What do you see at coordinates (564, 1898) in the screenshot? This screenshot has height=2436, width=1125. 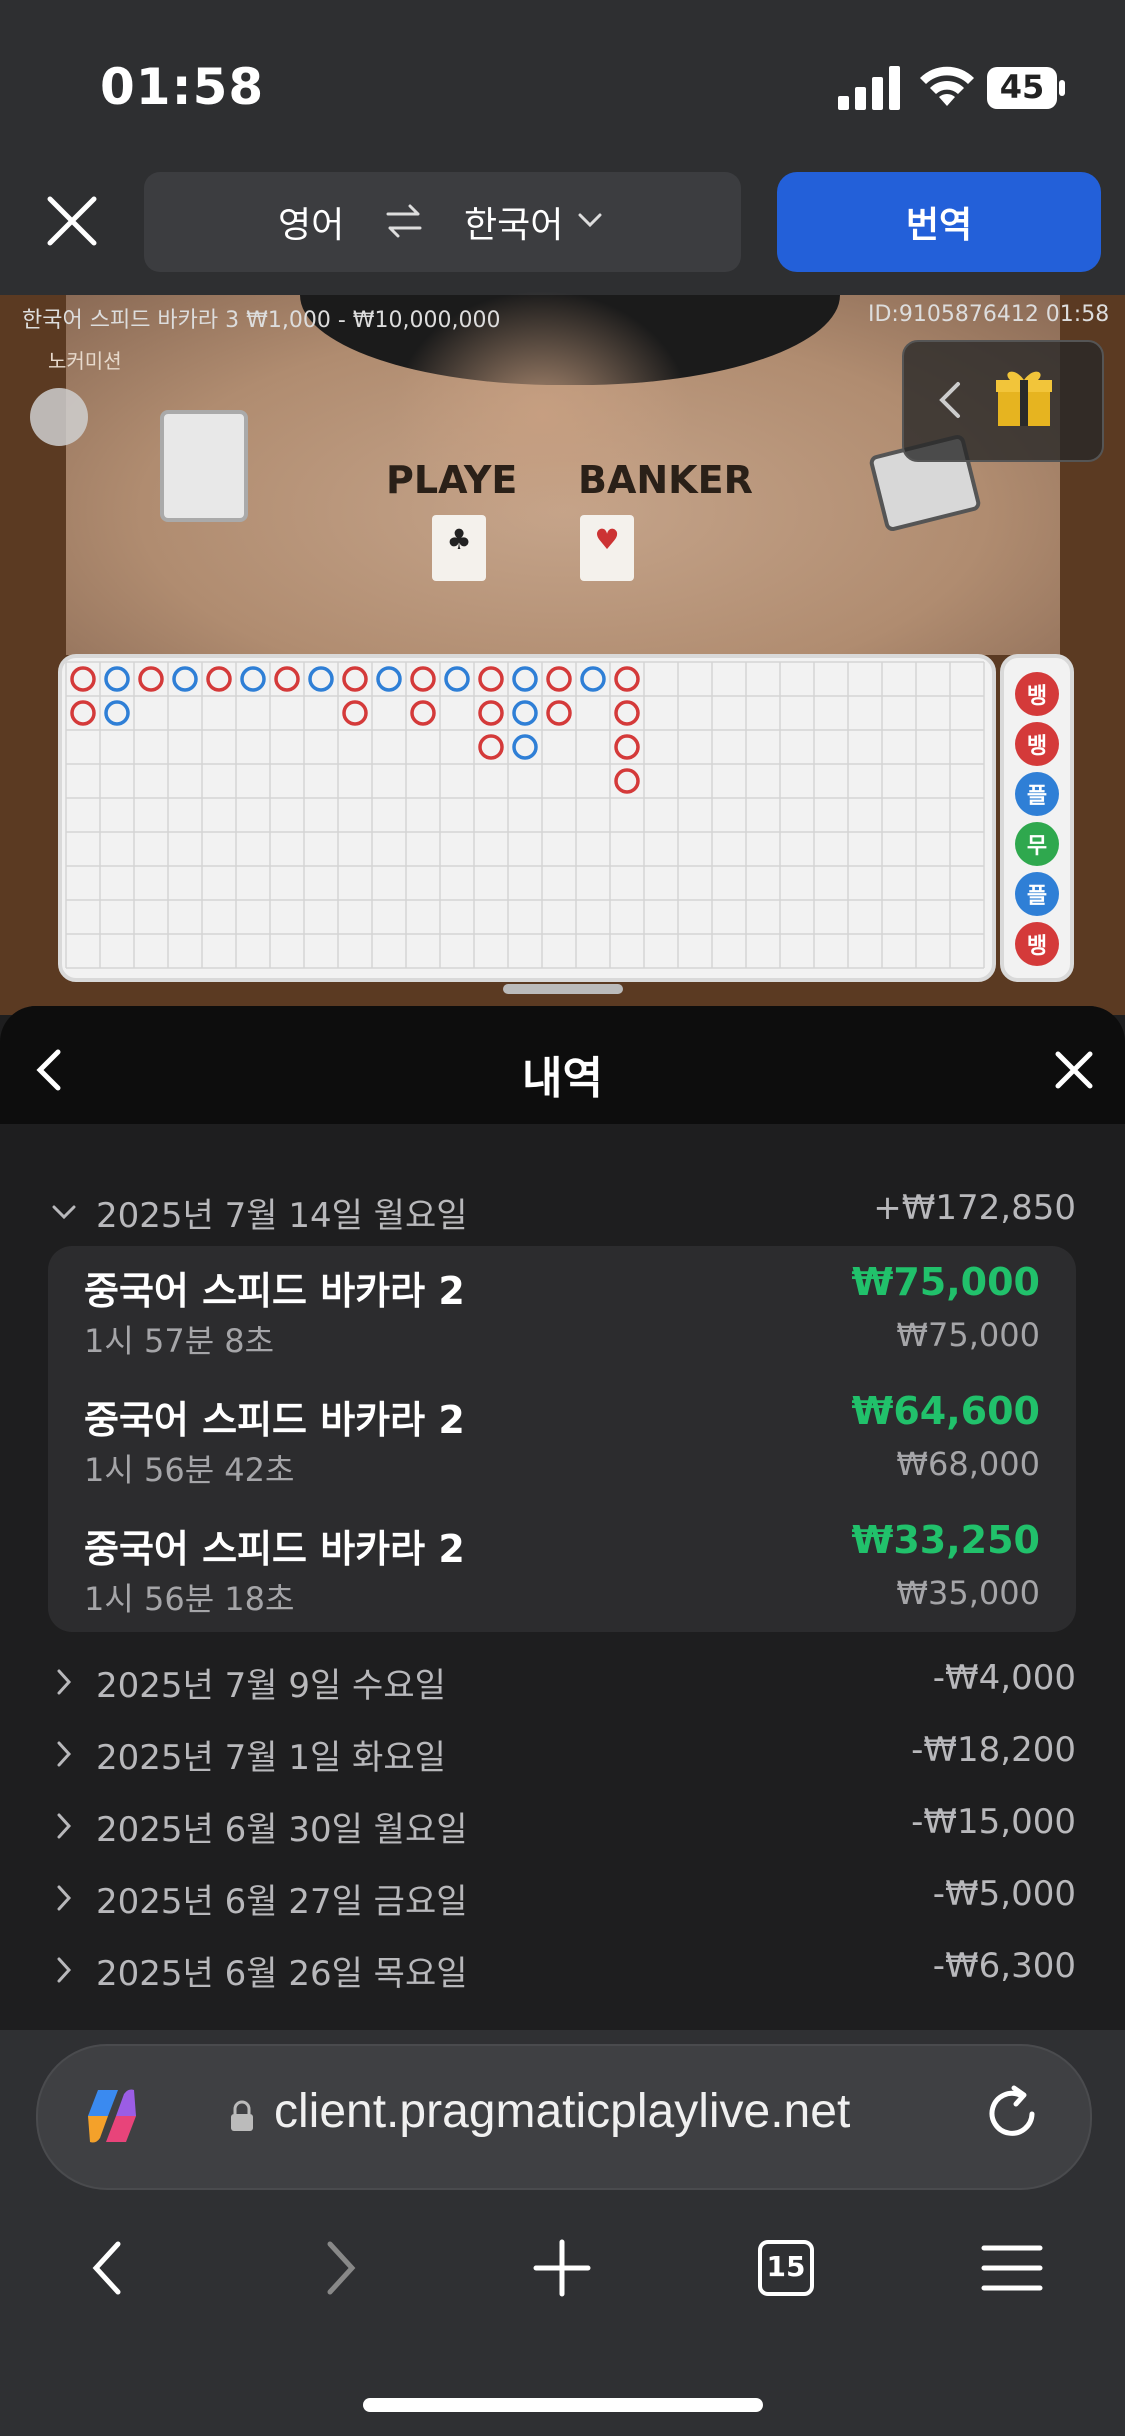 I see `day-row: 2025년 6월 27일 금요일 -₩5,000` at bounding box center [564, 1898].